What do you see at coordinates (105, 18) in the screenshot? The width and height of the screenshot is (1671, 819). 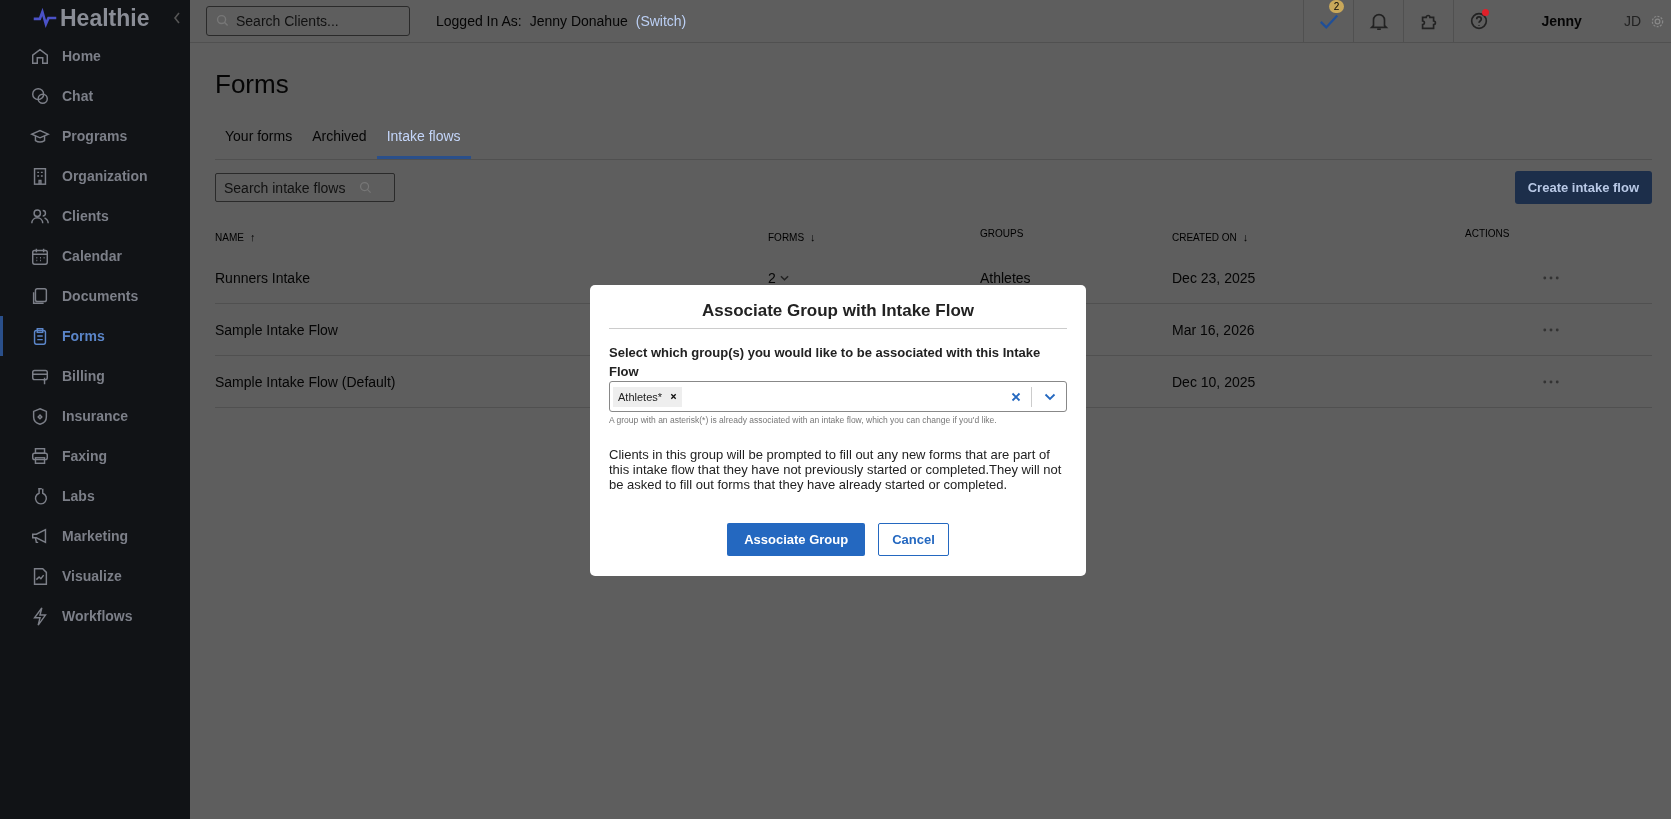 I see `logo-text: Healthie` at bounding box center [105, 18].